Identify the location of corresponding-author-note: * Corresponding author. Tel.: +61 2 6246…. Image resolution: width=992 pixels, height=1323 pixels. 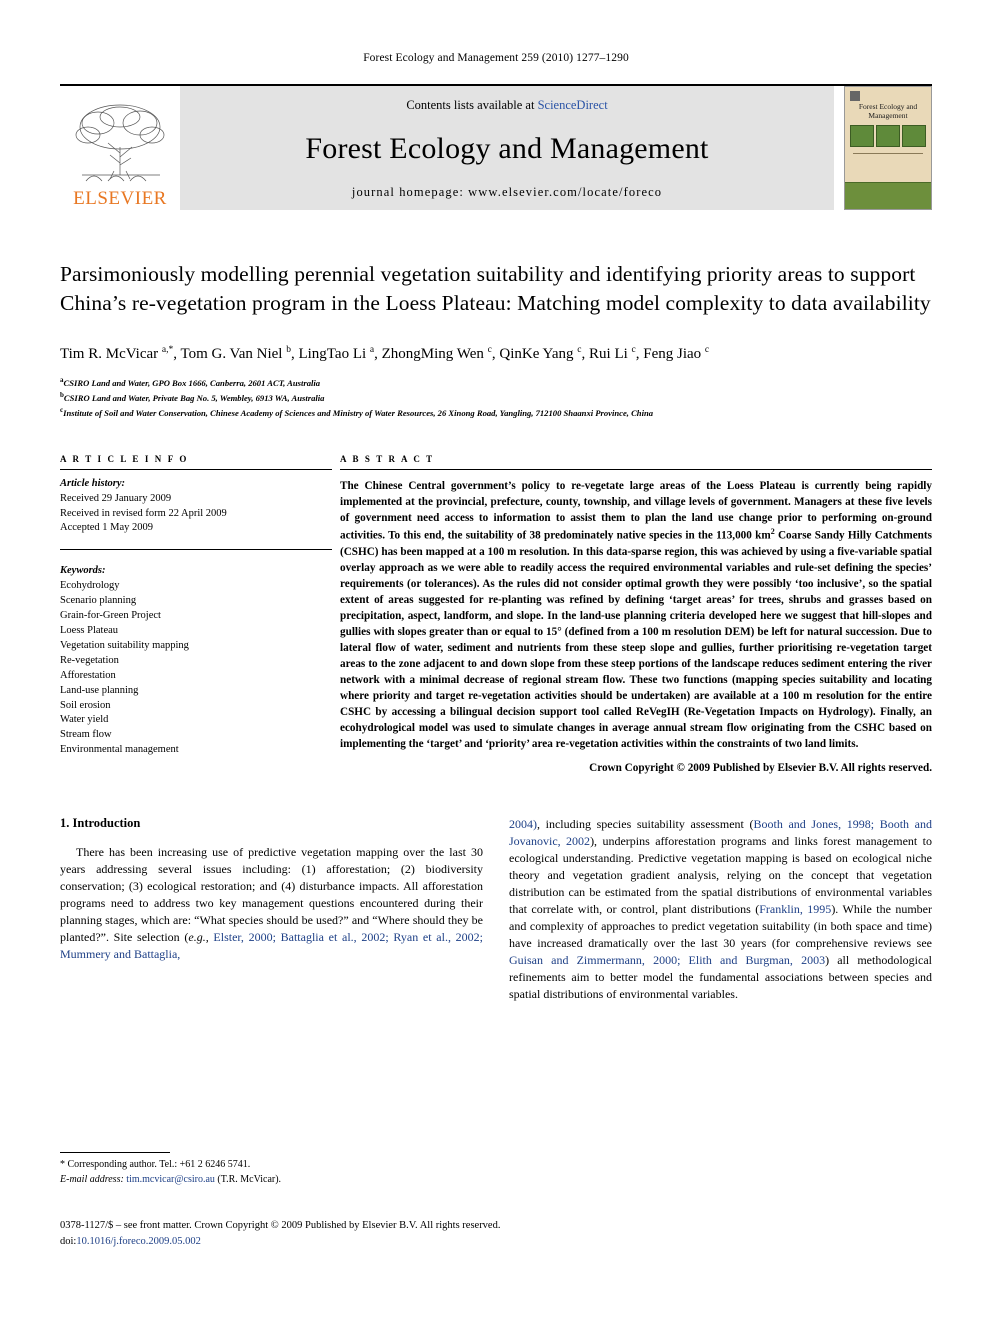
(155, 1164).